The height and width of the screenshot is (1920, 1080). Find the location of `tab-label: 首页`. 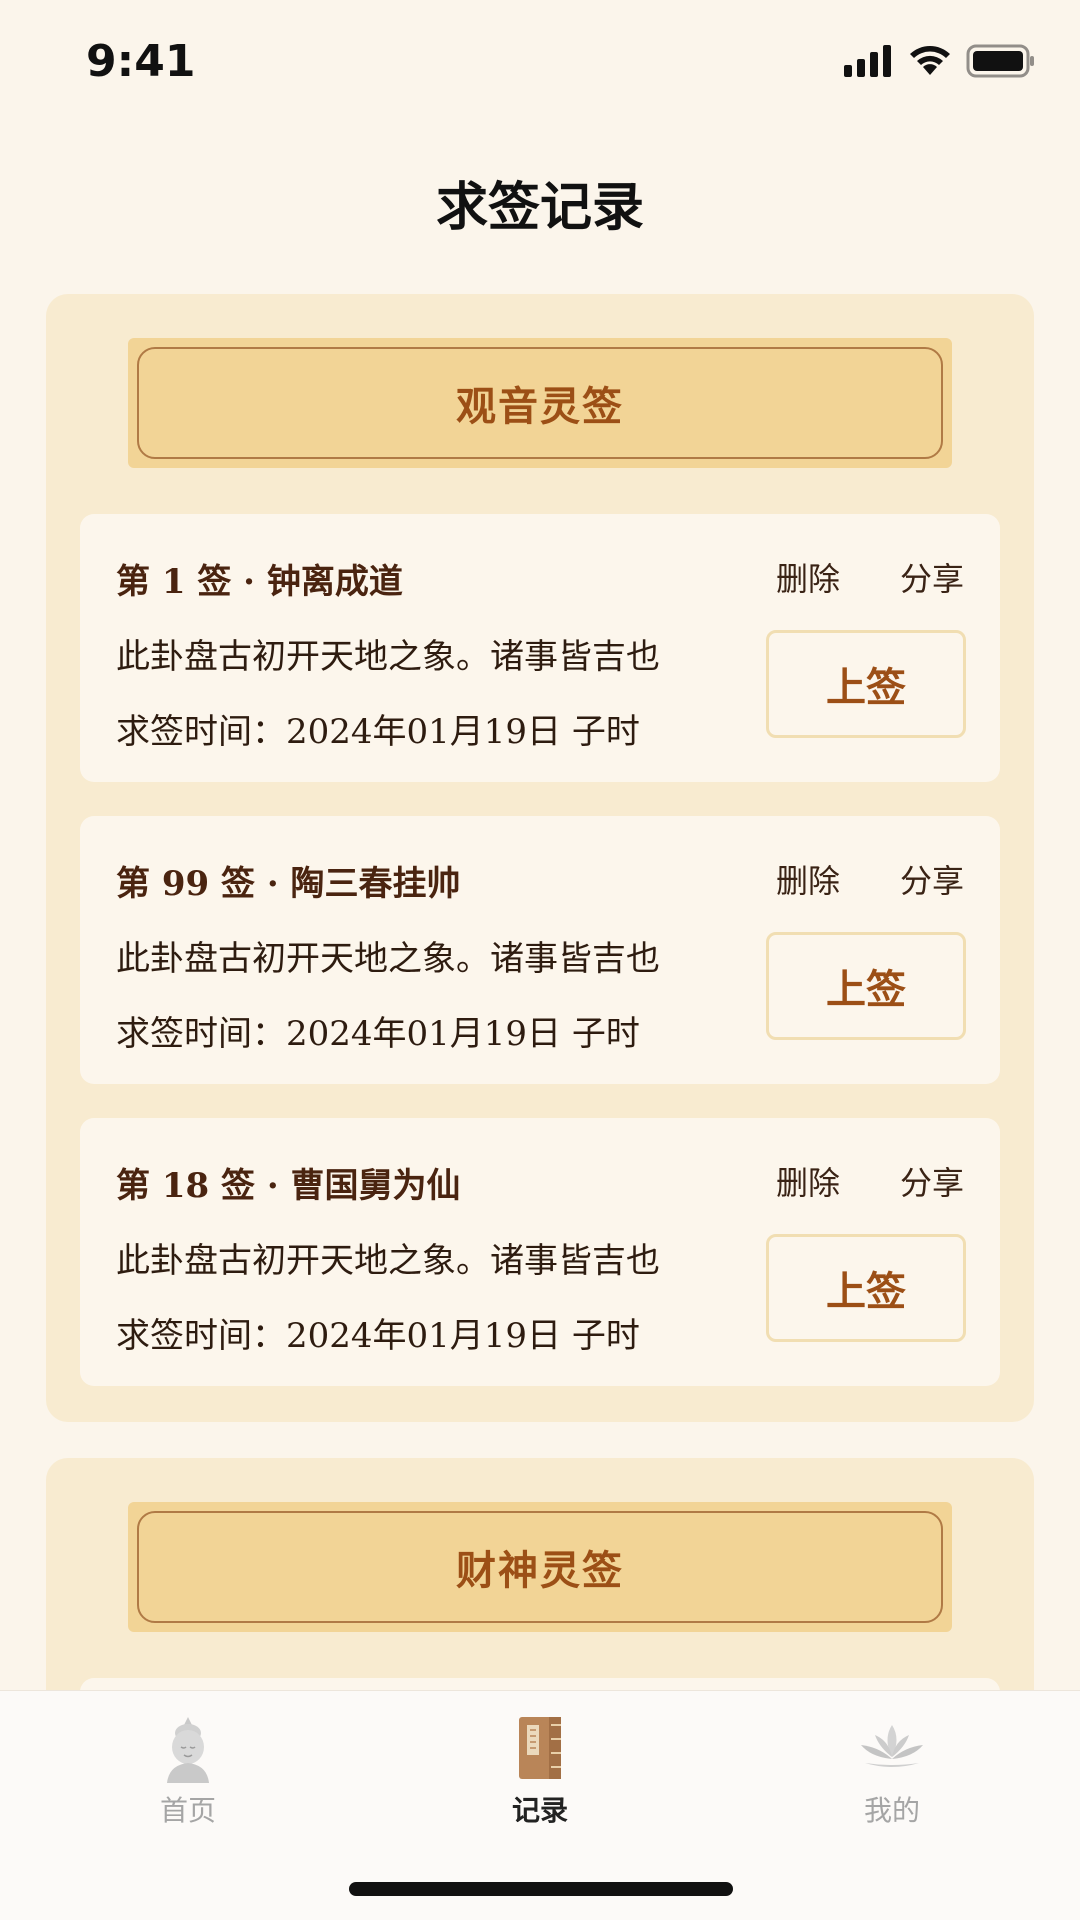

tab-label: 首页 is located at coordinates (187, 1810).